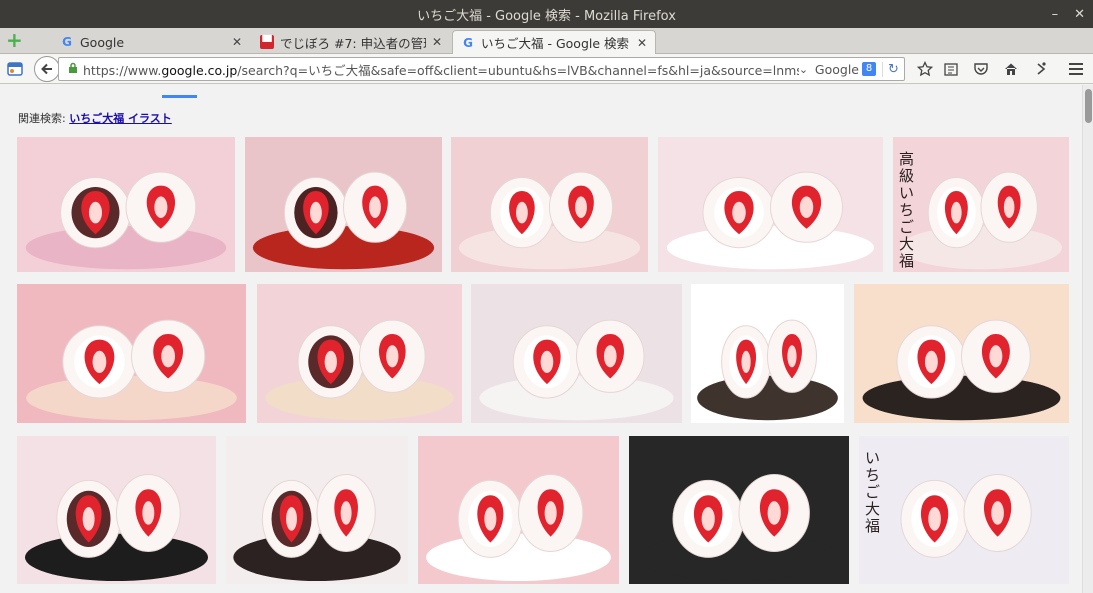 The width and height of the screenshot is (1093, 593). I want to click on bookmark-star-icon, so click(925, 69).